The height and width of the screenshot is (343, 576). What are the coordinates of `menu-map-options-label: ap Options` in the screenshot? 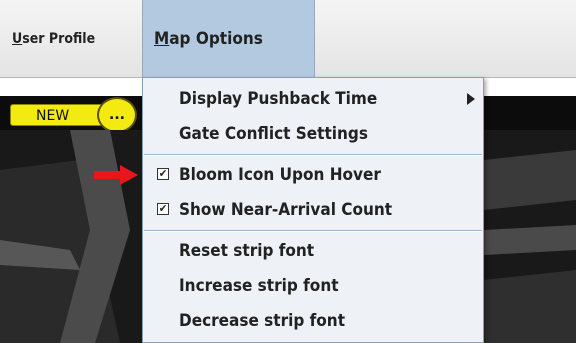 It's located at (216, 38).